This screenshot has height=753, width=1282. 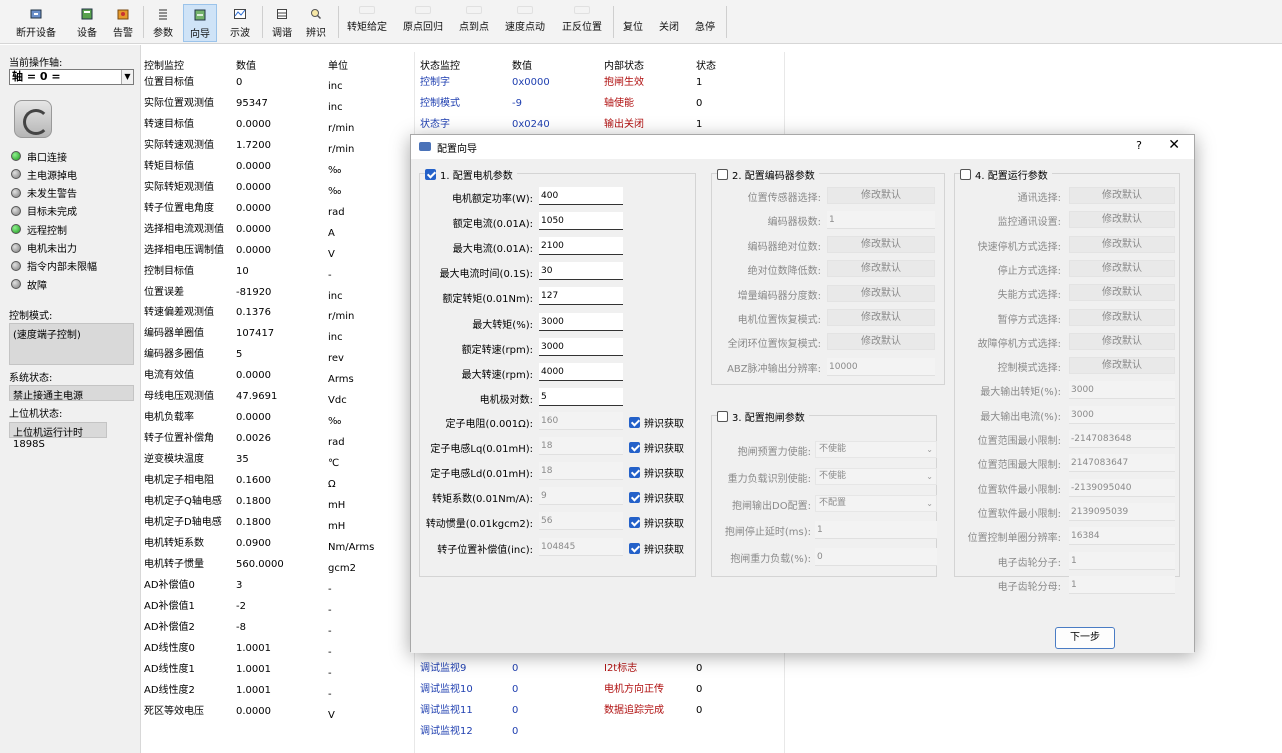 I want to click on wizard-button: 向导, so click(x=200, y=23).